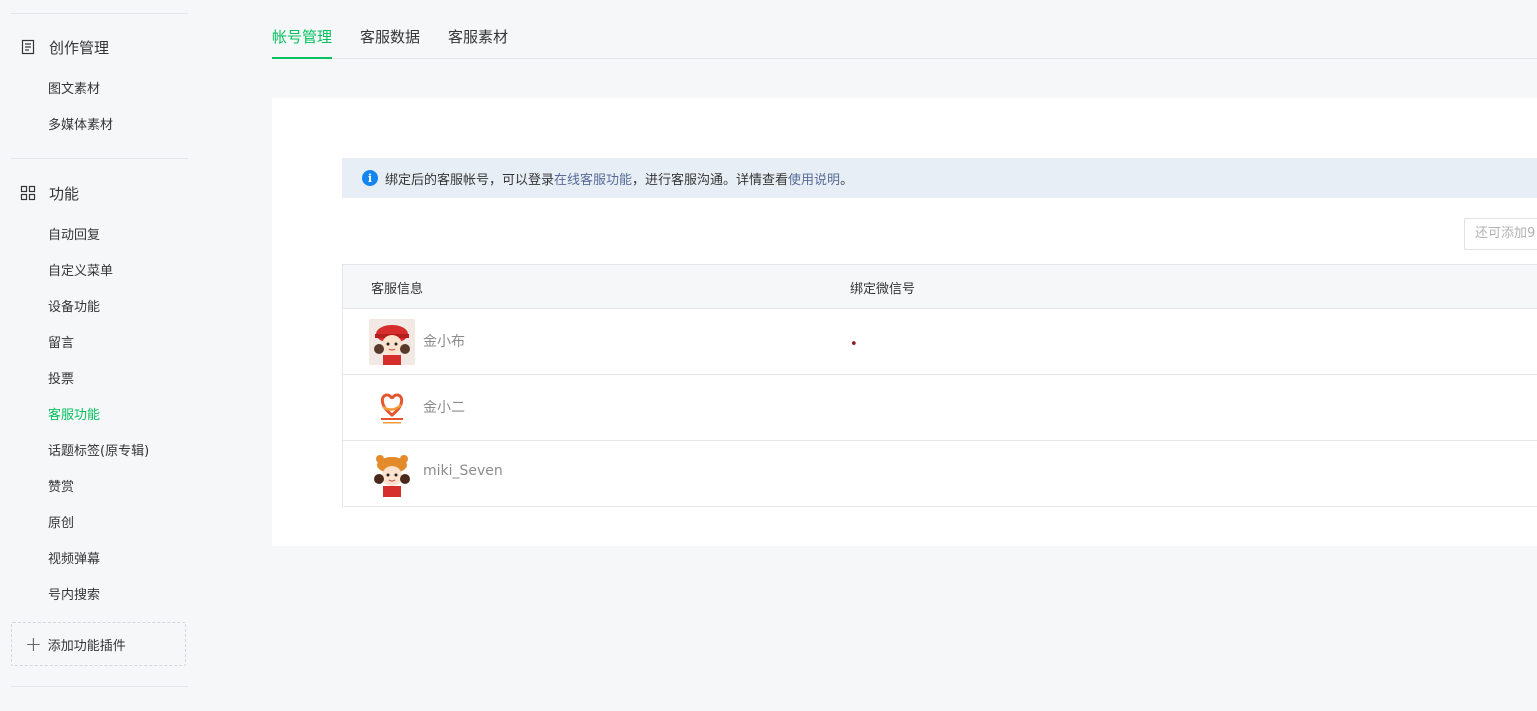  Describe the element at coordinates (370, 178) in the screenshot. I see `info-icon: i` at that location.